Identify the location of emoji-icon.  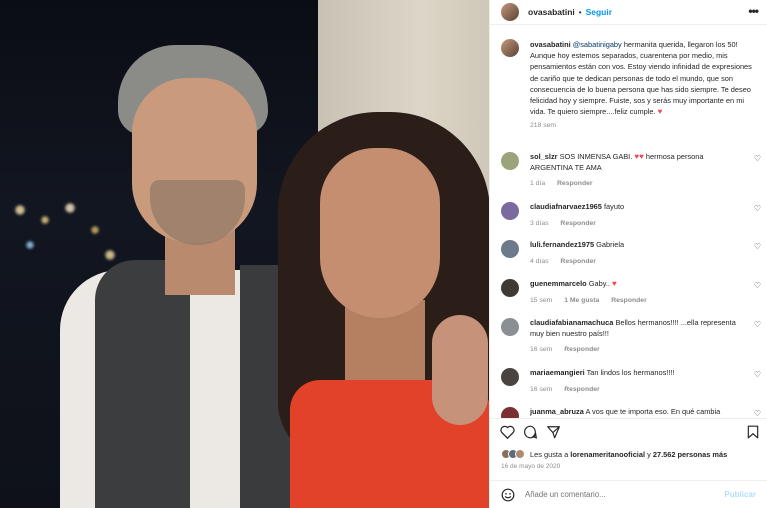
(508, 495).